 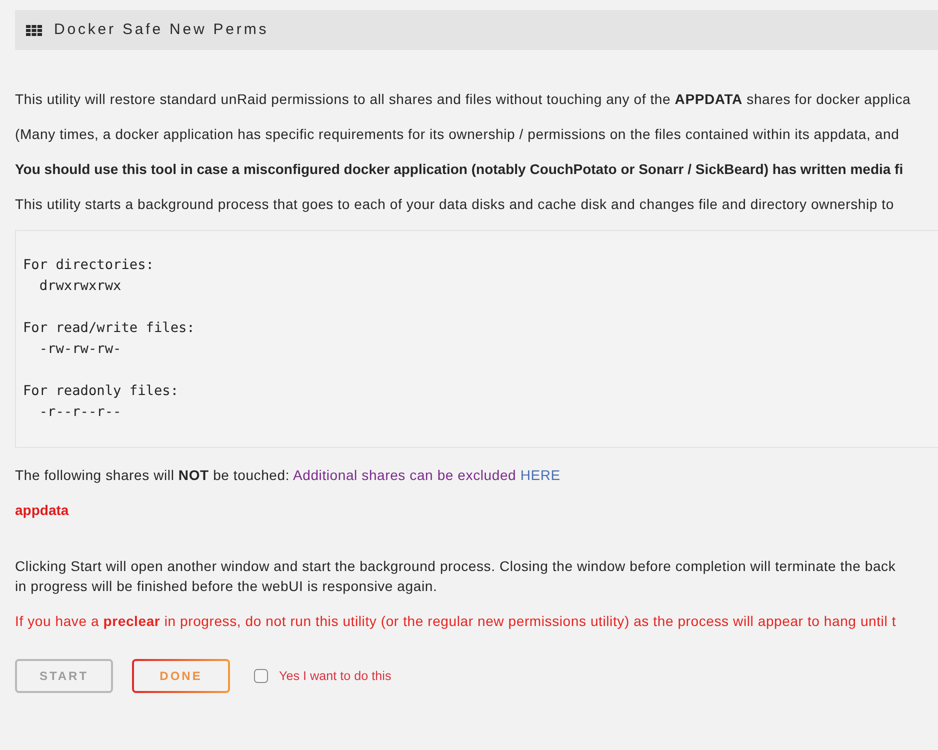 I want to click on code-line: -r--r--r--, so click(x=80, y=412).